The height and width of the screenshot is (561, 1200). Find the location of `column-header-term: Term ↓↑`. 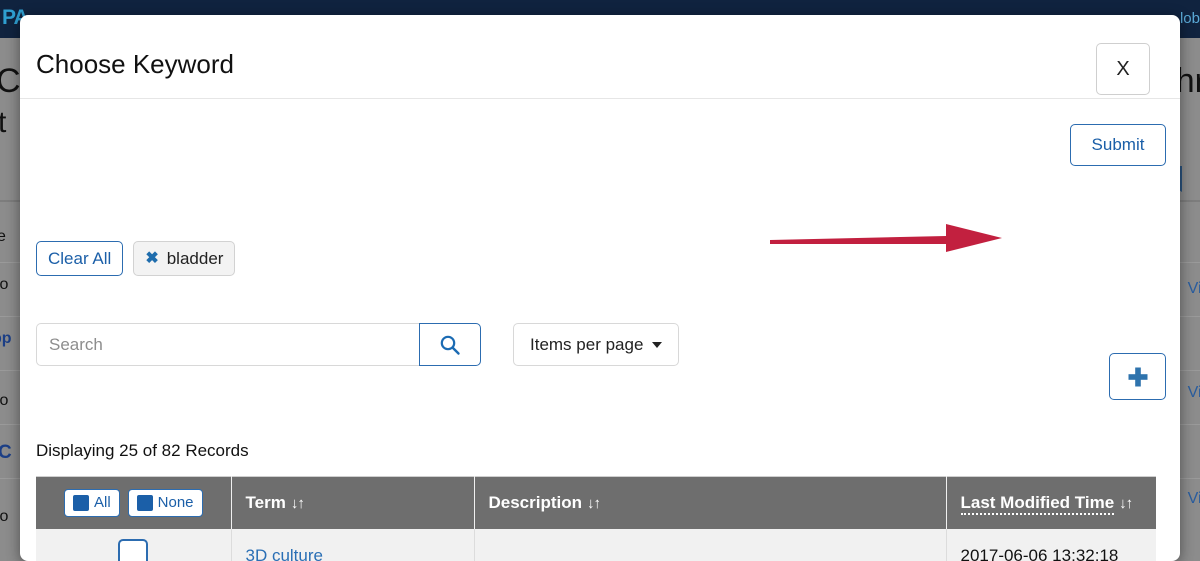

column-header-term: Term ↓↑ is located at coordinates (352, 503).